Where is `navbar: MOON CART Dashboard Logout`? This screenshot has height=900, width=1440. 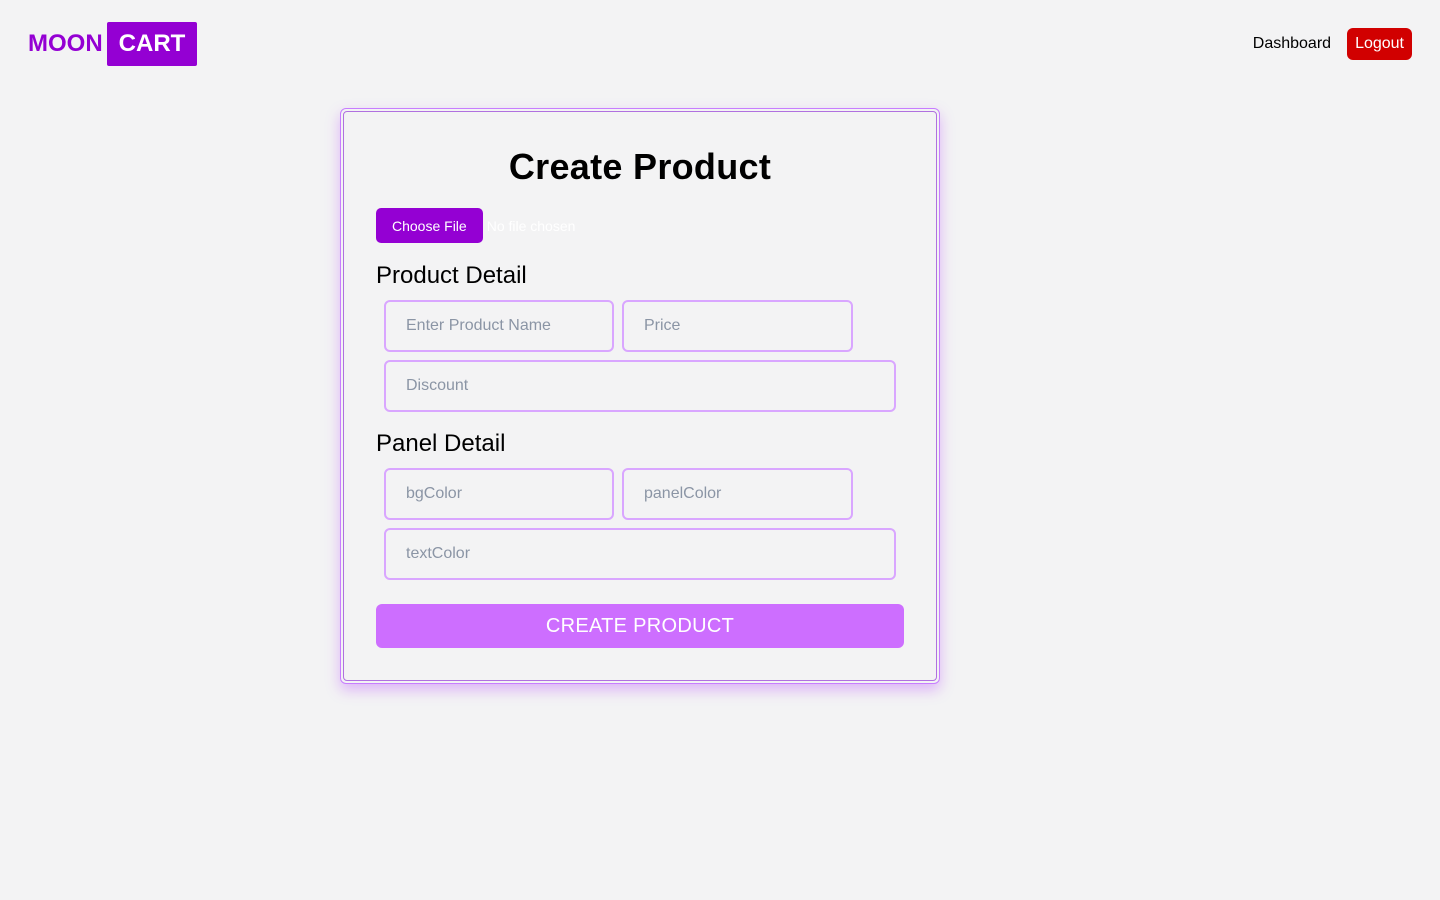
navbar: MOON CART Dashboard Logout is located at coordinates (720, 44).